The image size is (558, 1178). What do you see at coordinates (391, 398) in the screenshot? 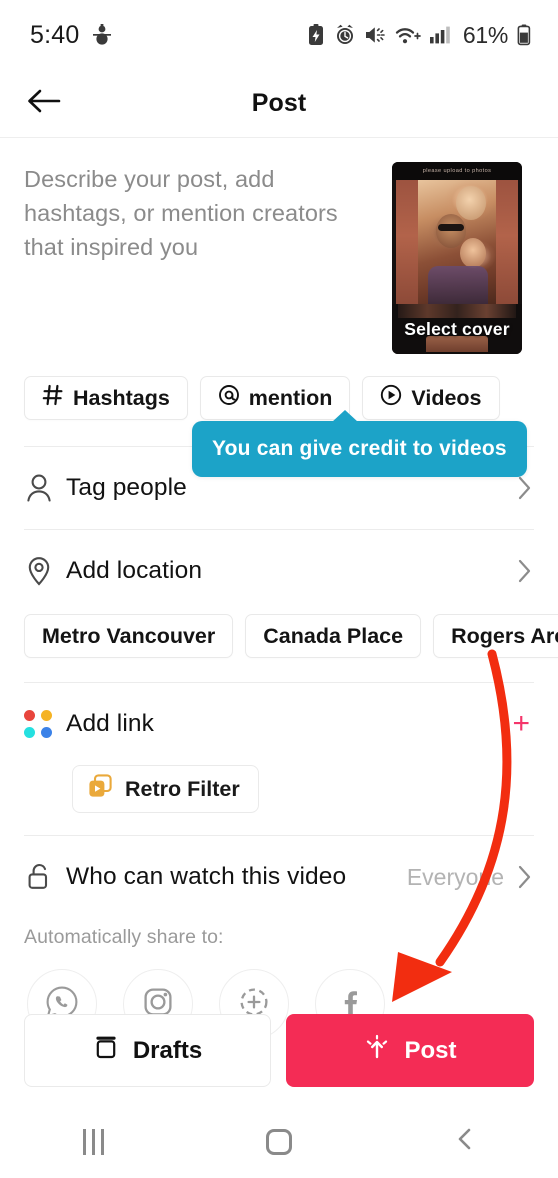
I see `play-circle-icon` at bounding box center [391, 398].